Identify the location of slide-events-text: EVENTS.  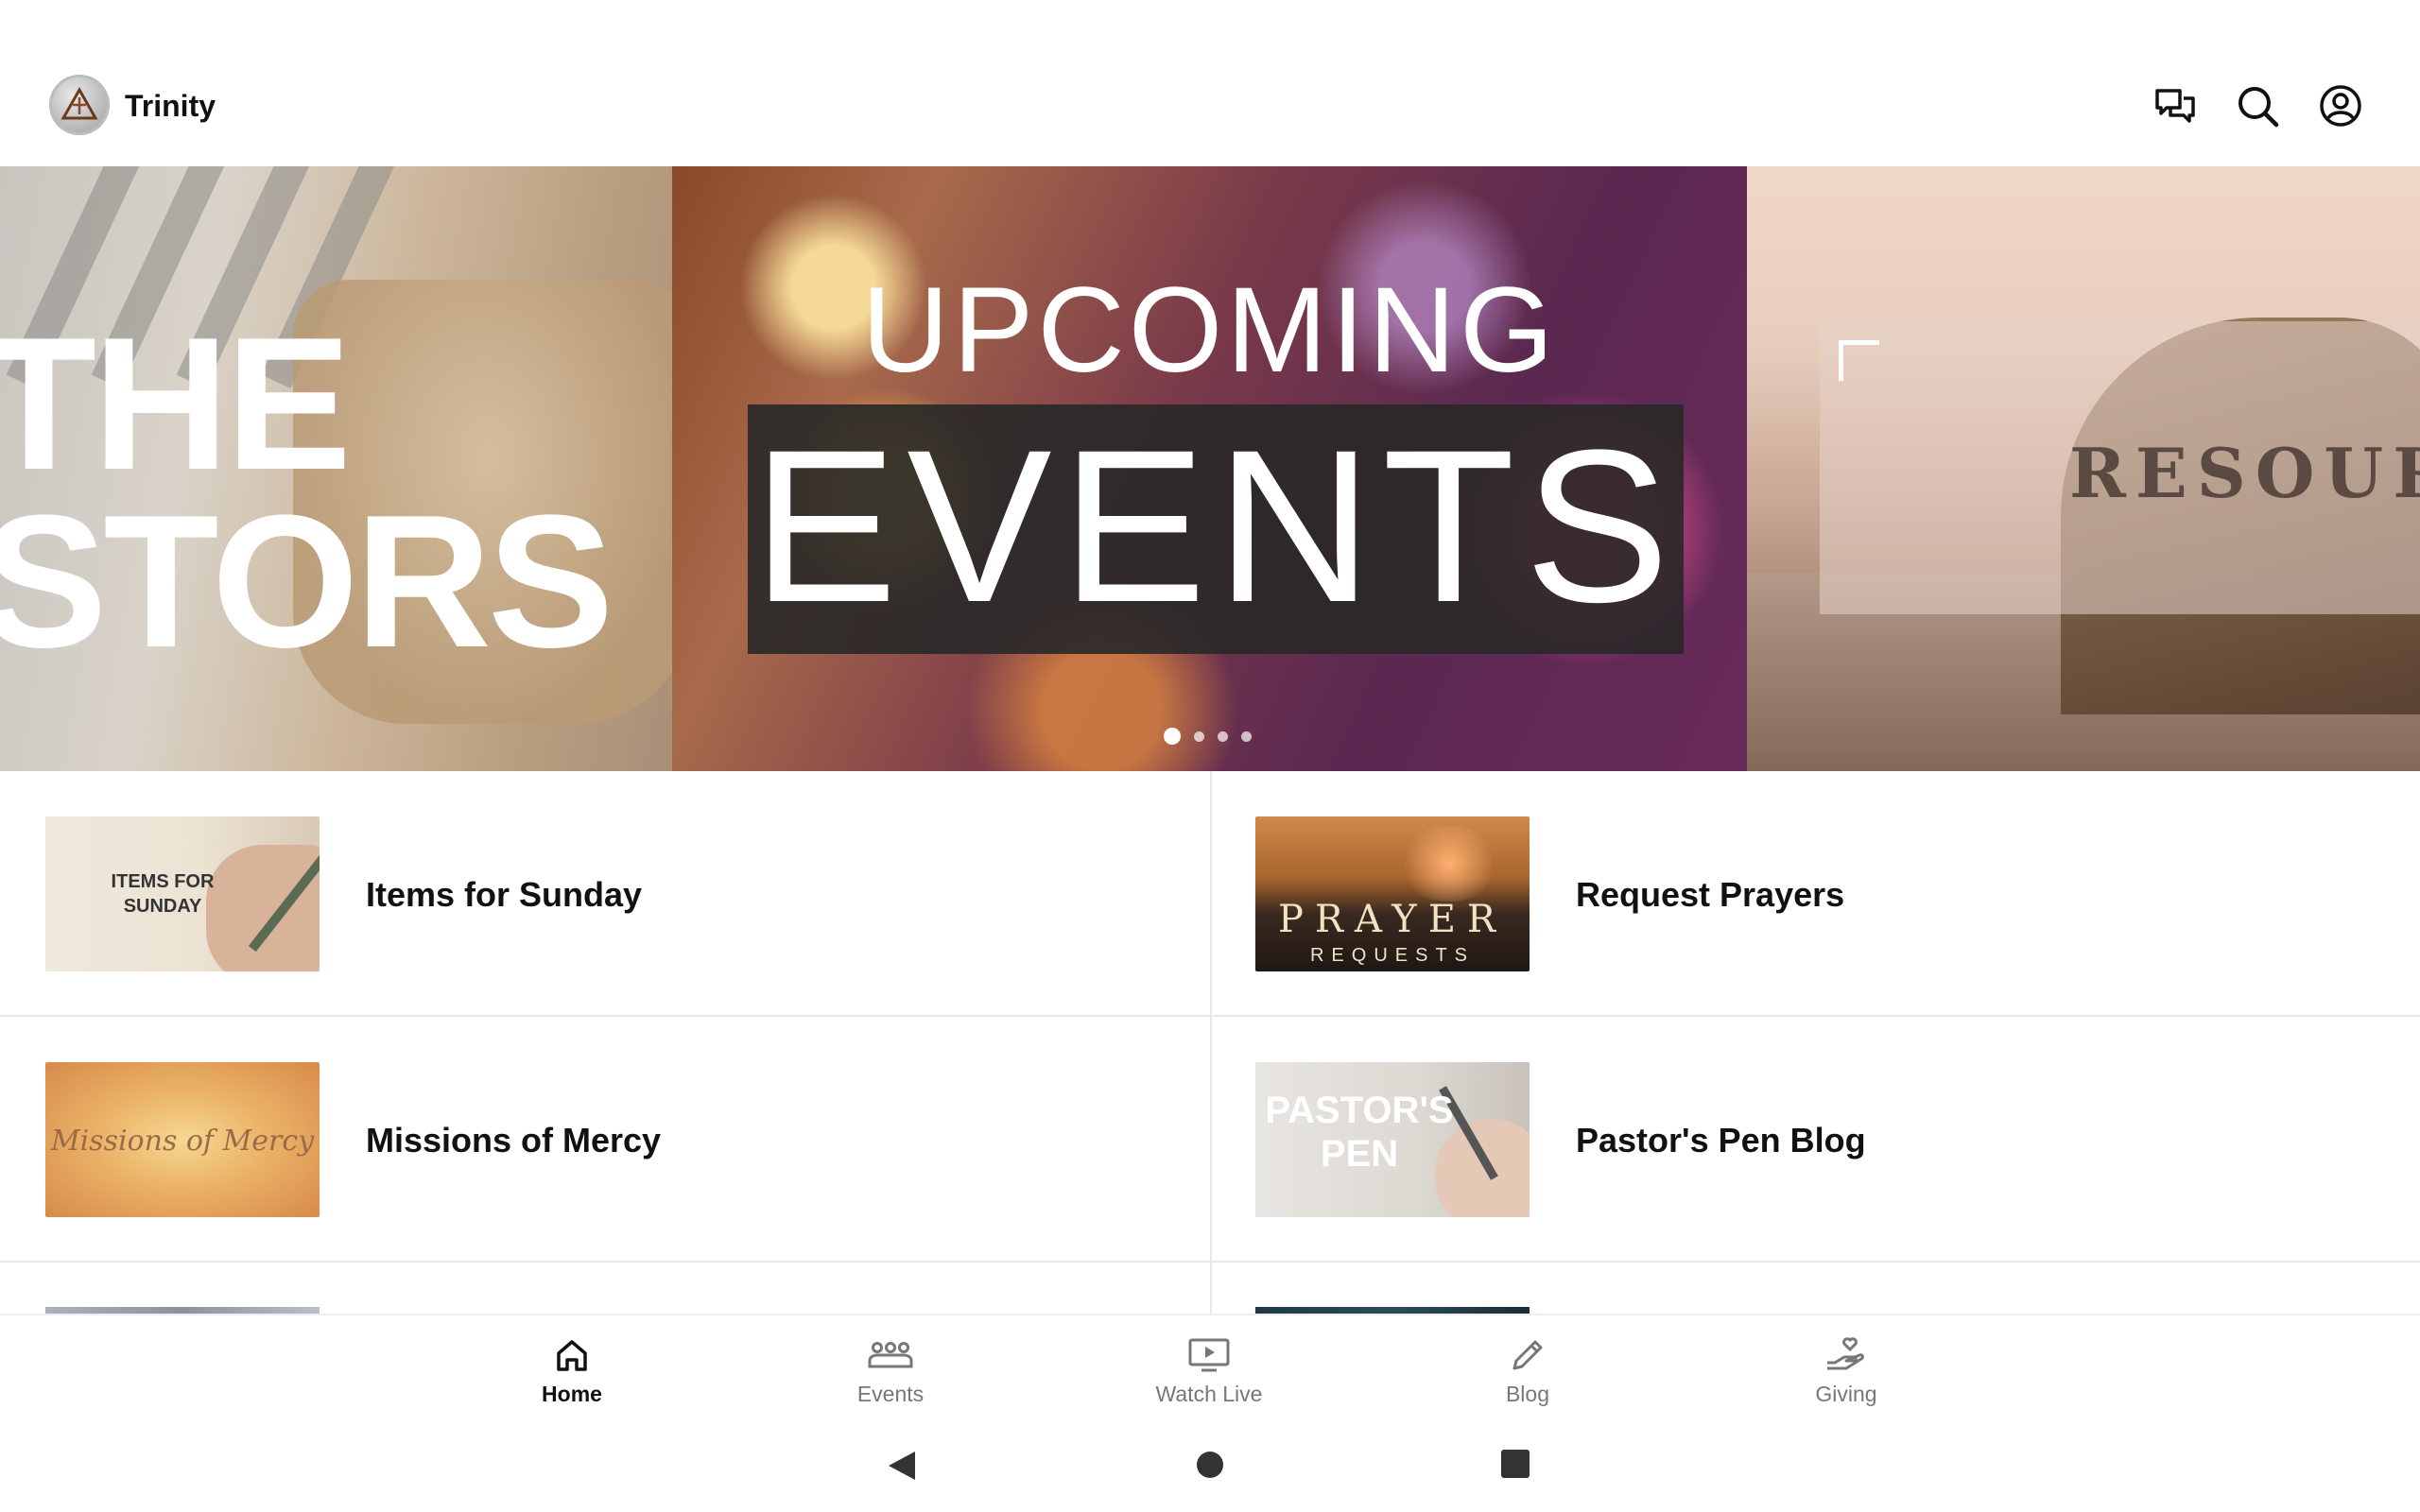
(1216, 525).